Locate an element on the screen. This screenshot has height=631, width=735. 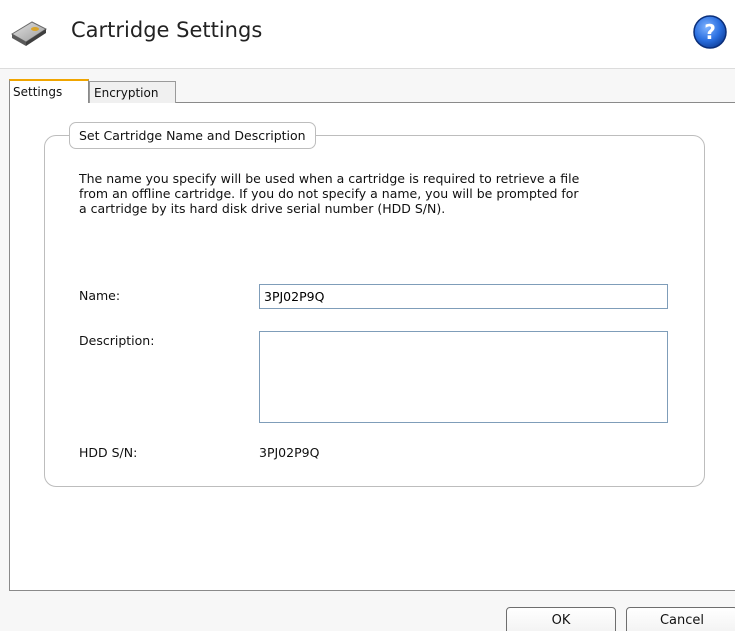
help-question-icon: ? is located at coordinates (710, 32).